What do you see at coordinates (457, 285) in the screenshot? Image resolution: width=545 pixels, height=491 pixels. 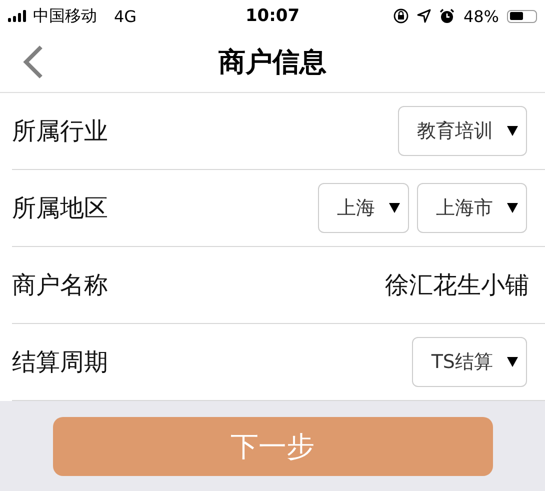 I see `field-value: 徐汇花生小铺` at bounding box center [457, 285].